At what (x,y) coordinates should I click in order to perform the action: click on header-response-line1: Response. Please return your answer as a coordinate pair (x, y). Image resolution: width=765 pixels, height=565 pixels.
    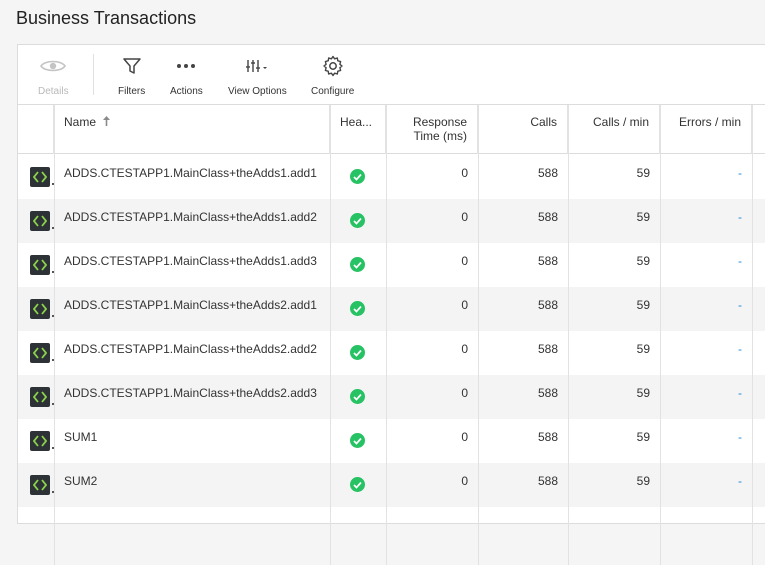
    Looking at the image, I should click on (439, 122).